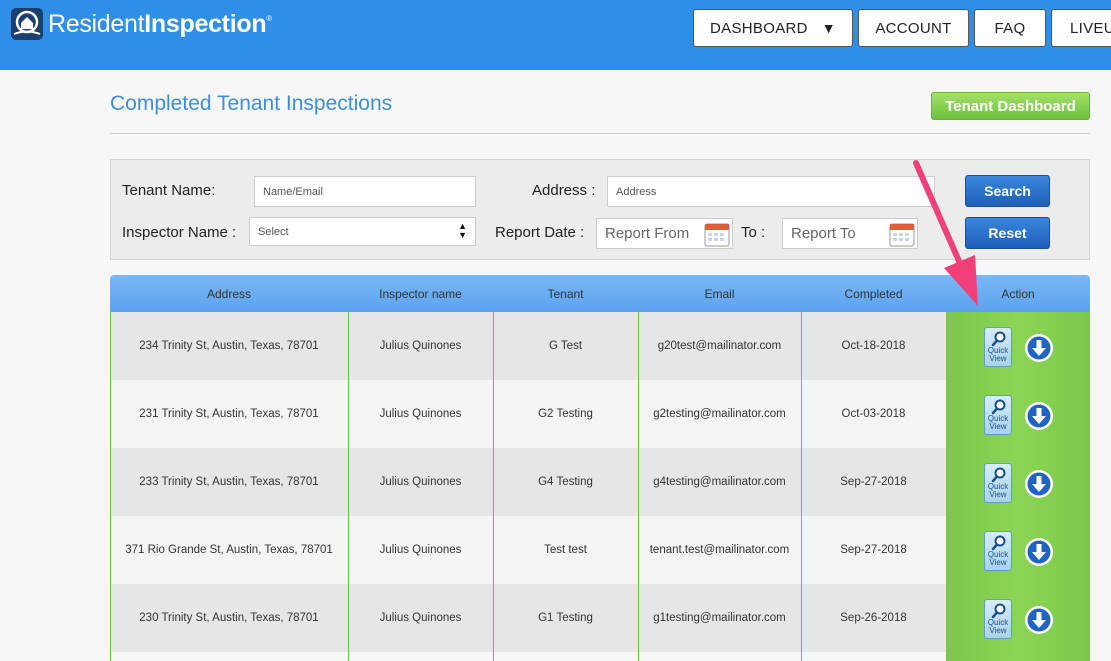 The width and height of the screenshot is (1111, 661). Describe the element at coordinates (365, 191) in the screenshot. I see `tenant-name-input: Name/Email` at that location.